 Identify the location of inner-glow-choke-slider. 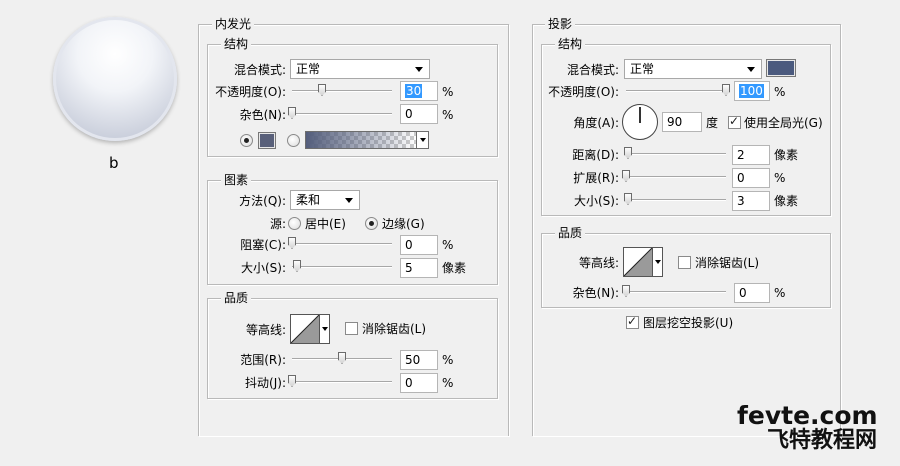
(340, 243).